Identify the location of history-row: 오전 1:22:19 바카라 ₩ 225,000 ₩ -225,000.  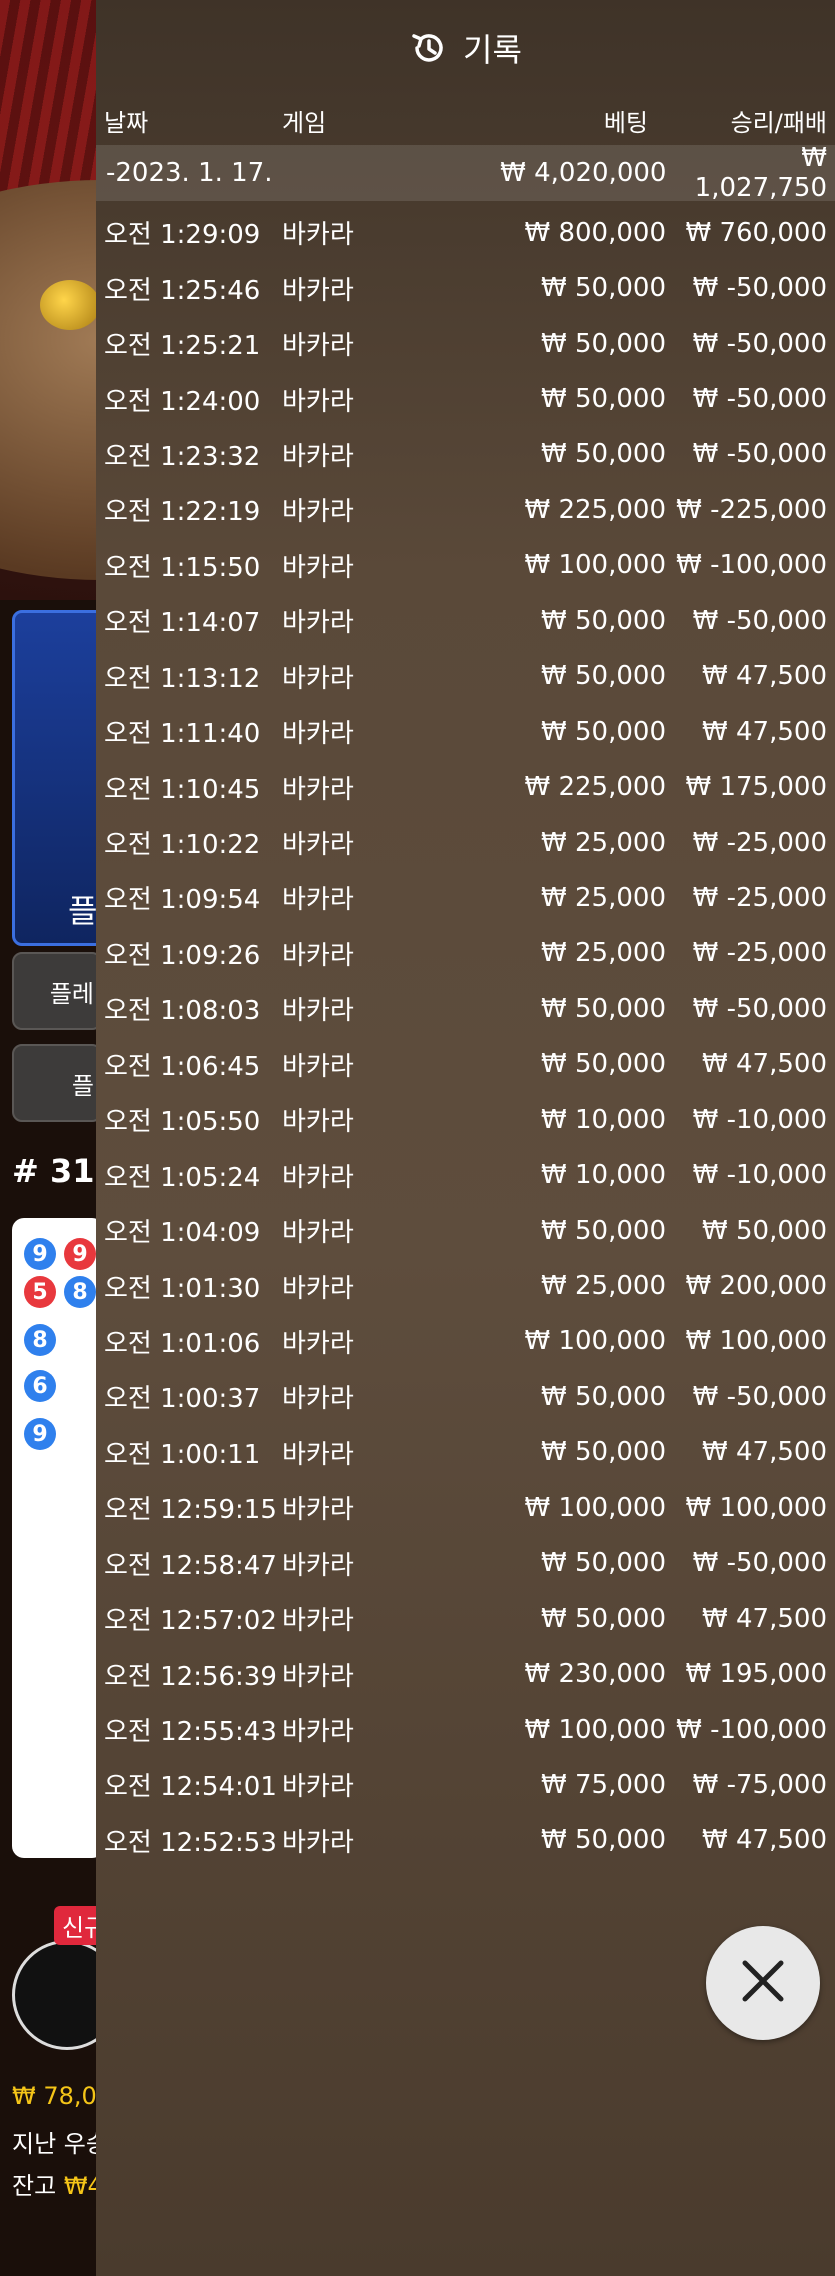
(465, 509).